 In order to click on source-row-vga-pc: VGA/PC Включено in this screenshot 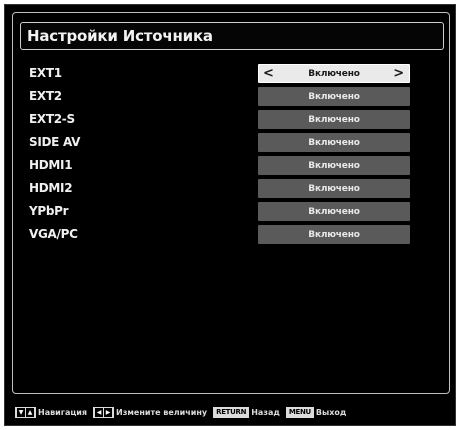, I will do `click(231, 235)`.